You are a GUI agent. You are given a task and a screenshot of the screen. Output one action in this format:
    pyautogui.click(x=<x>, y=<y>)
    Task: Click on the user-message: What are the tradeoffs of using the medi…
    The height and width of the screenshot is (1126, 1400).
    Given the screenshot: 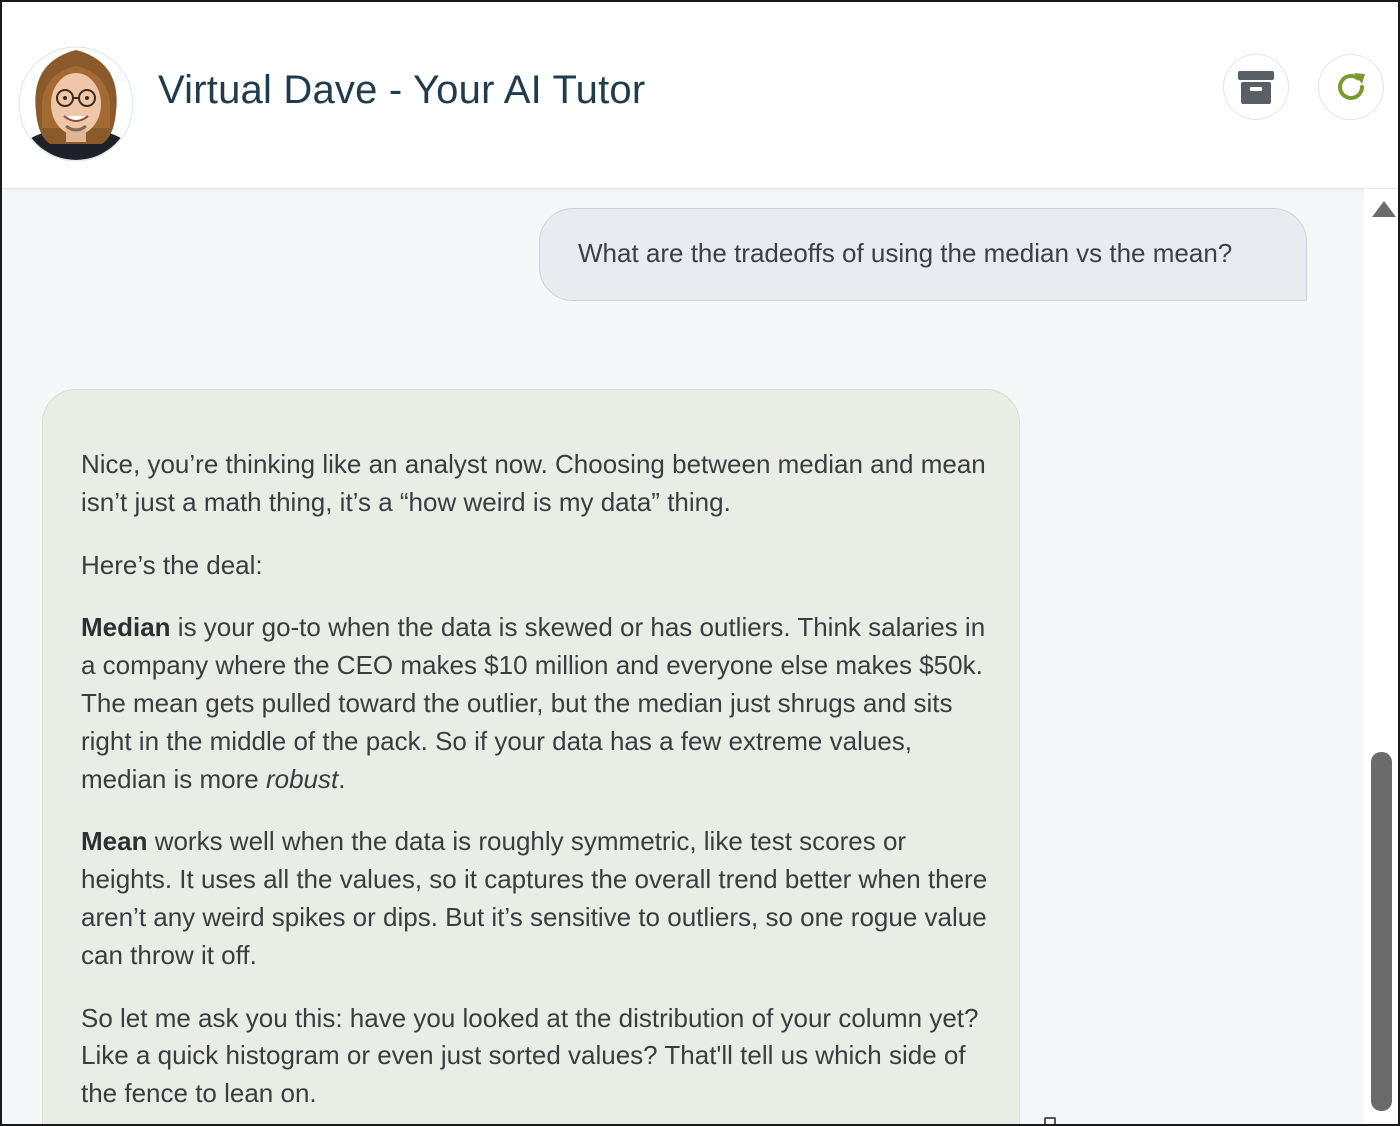 What is the action you would take?
    pyautogui.click(x=923, y=254)
    